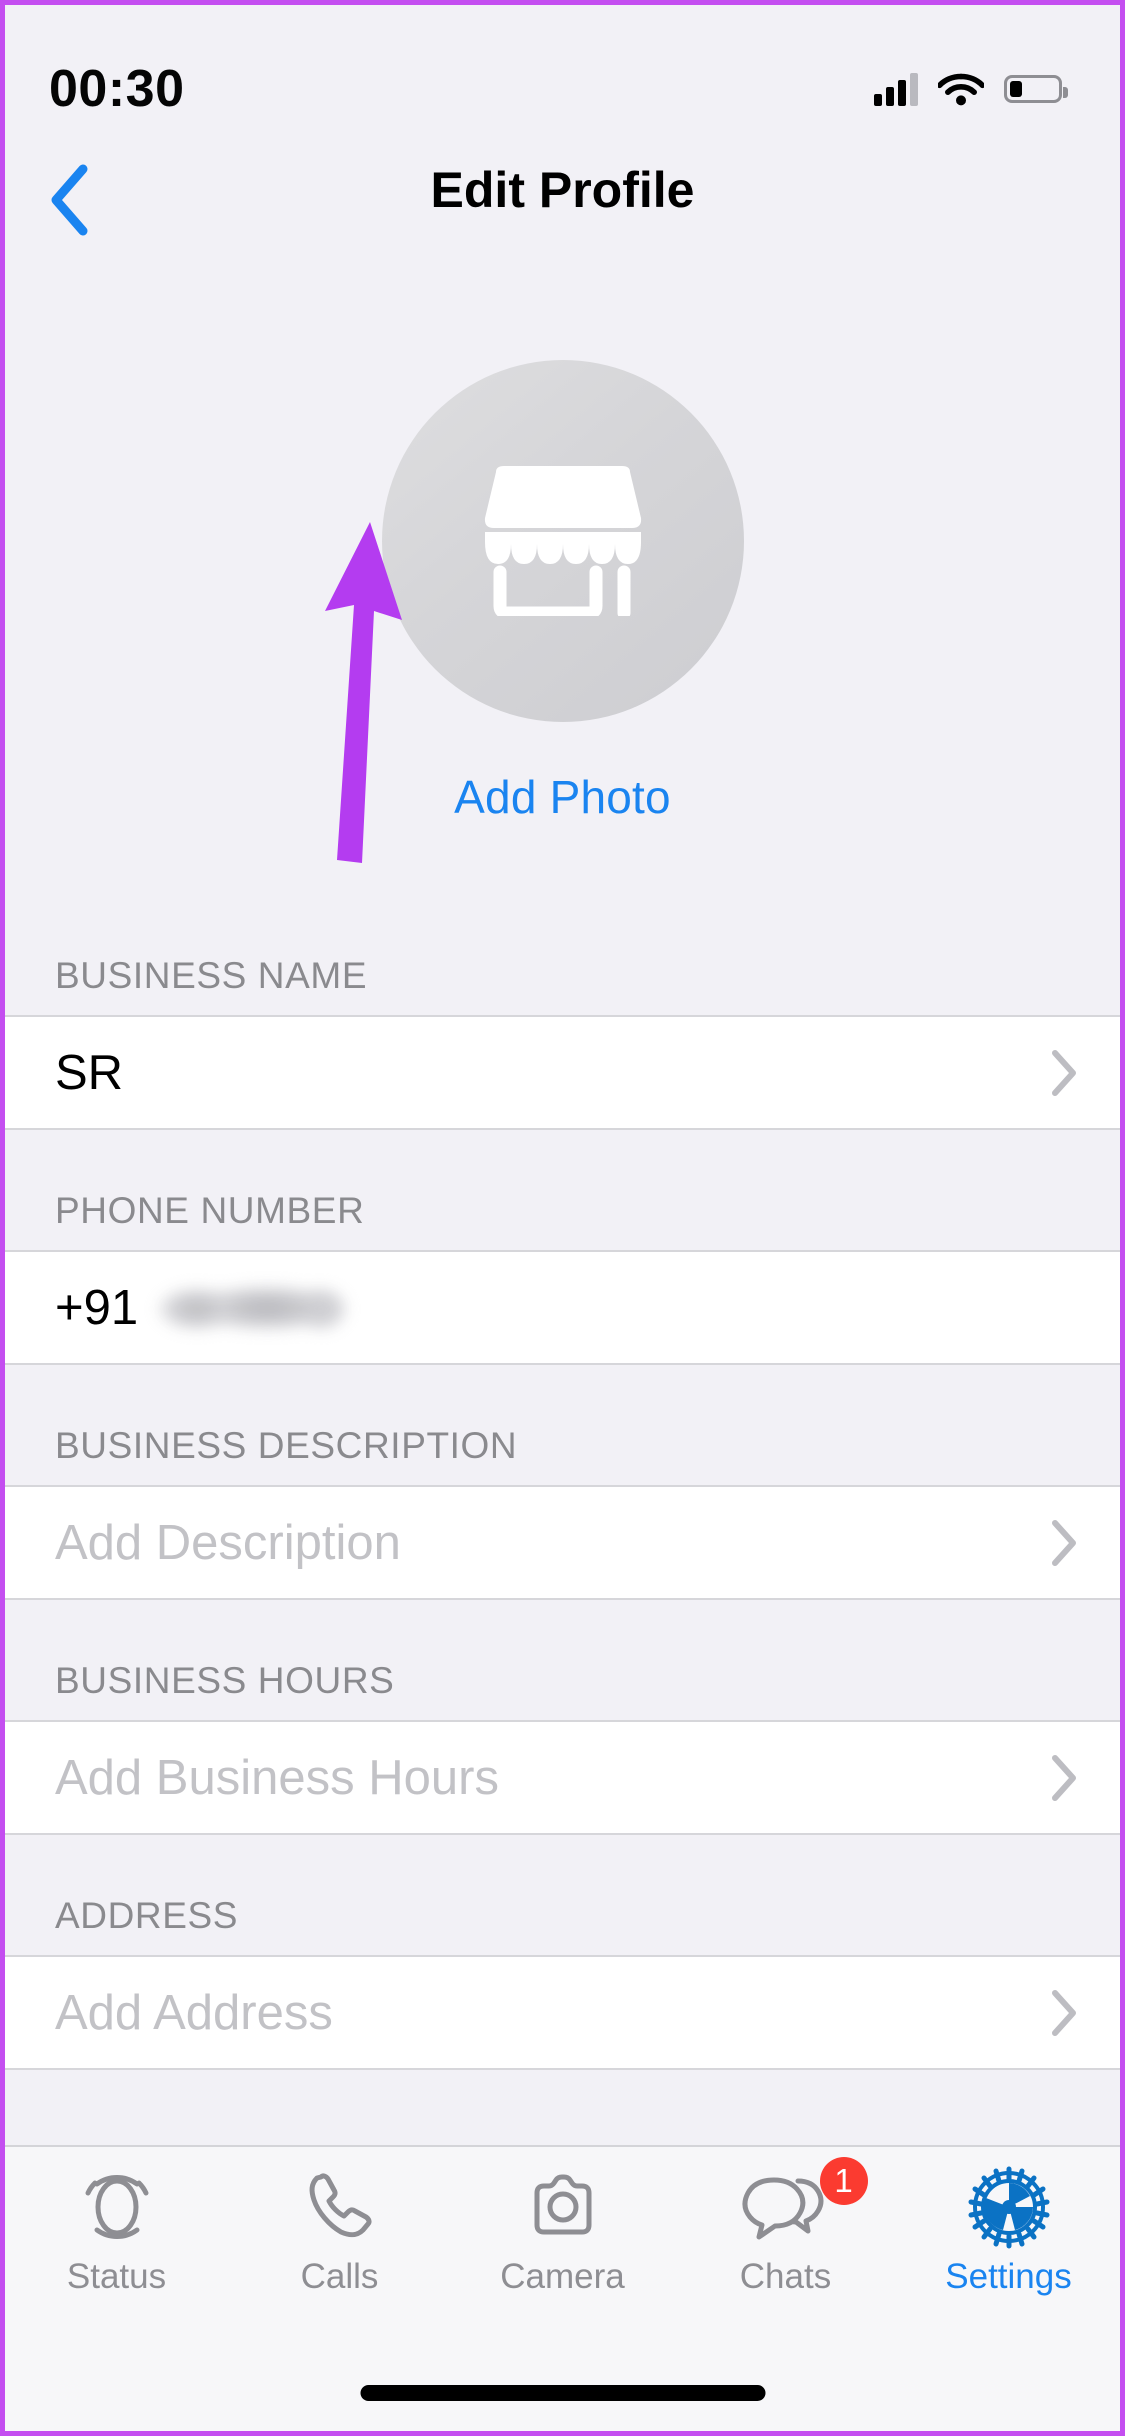 The height and width of the screenshot is (2436, 1125). I want to click on camera-icon, so click(563, 2207).